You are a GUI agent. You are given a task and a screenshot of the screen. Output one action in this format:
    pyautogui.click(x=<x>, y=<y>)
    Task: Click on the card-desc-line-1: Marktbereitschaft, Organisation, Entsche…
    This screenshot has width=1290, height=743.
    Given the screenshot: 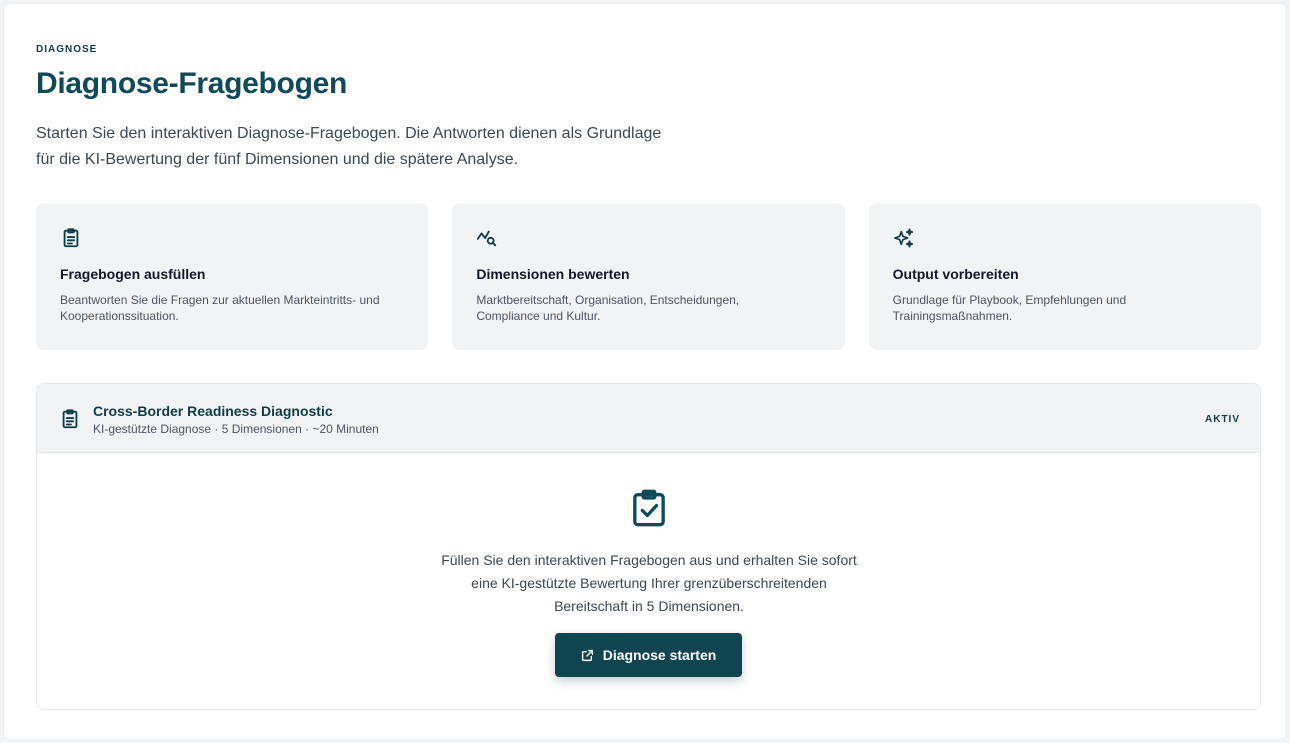 What is the action you would take?
    pyautogui.click(x=608, y=300)
    